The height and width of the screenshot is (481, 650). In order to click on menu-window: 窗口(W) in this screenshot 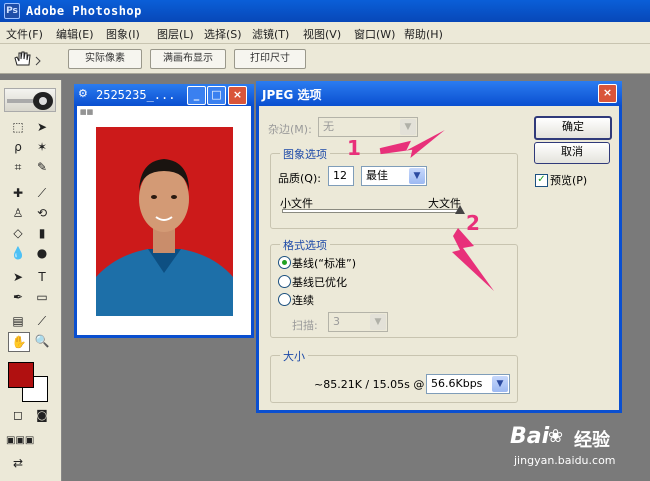, I will do `click(374, 34)`.